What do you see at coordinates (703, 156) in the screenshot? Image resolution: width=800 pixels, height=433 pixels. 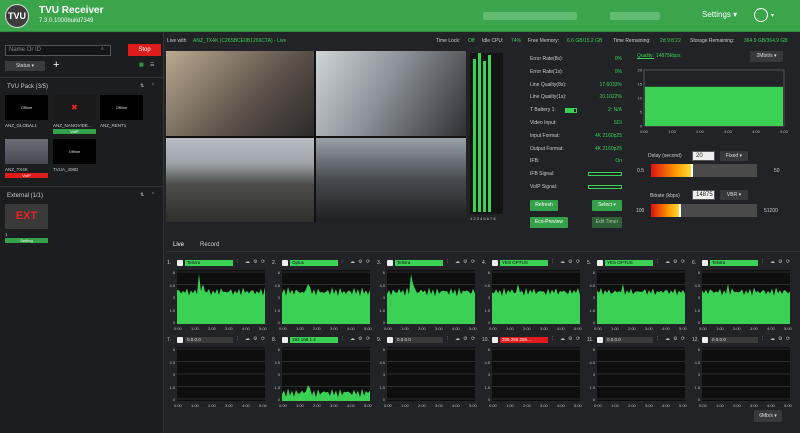 I see `delay-input: 20` at bounding box center [703, 156].